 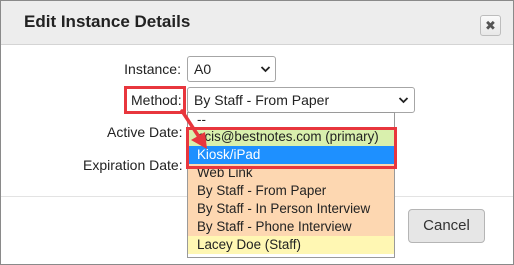 What do you see at coordinates (291, 245) in the screenshot?
I see `method-option: Lacey Doe (Staff)` at bounding box center [291, 245].